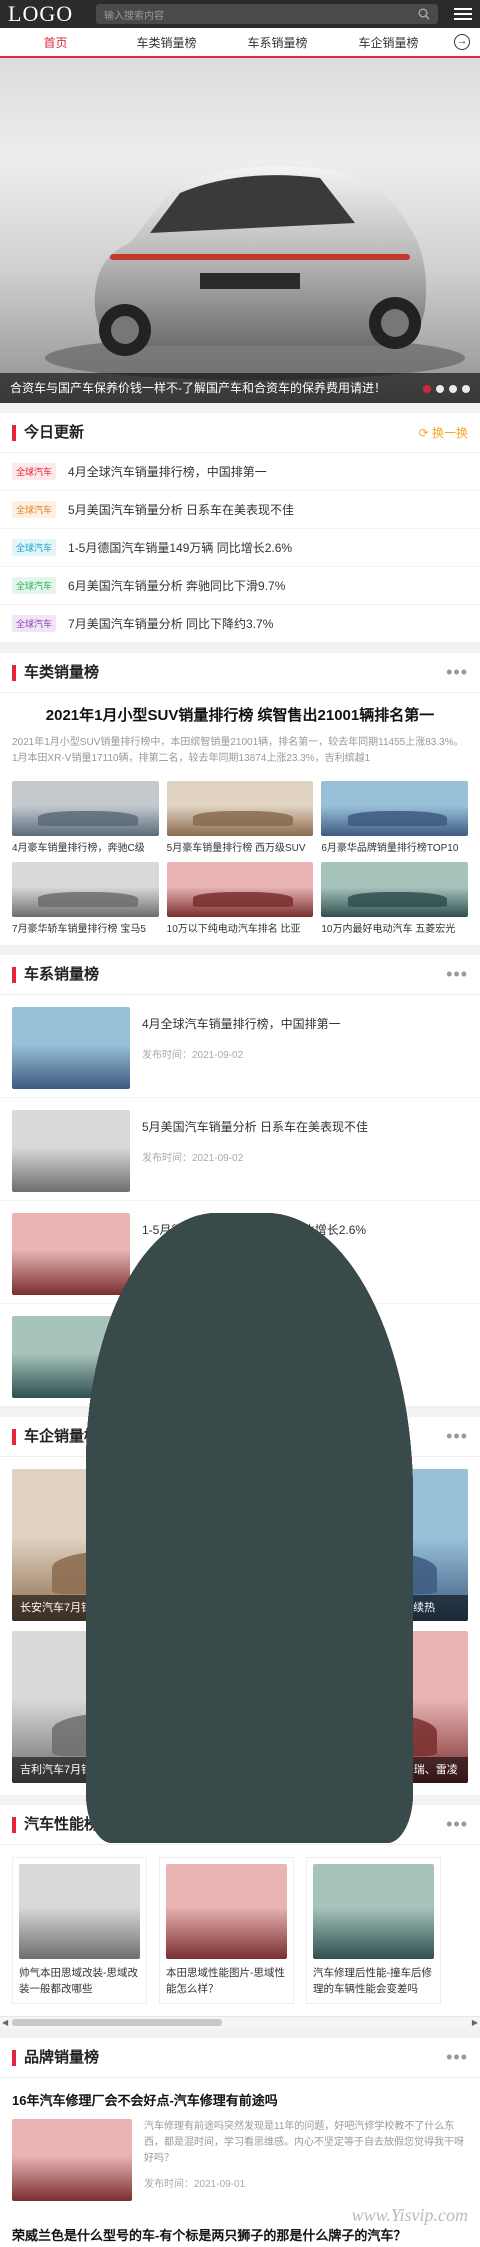 The image size is (480, 2247). I want to click on nav-home: 首页, so click(55, 42).